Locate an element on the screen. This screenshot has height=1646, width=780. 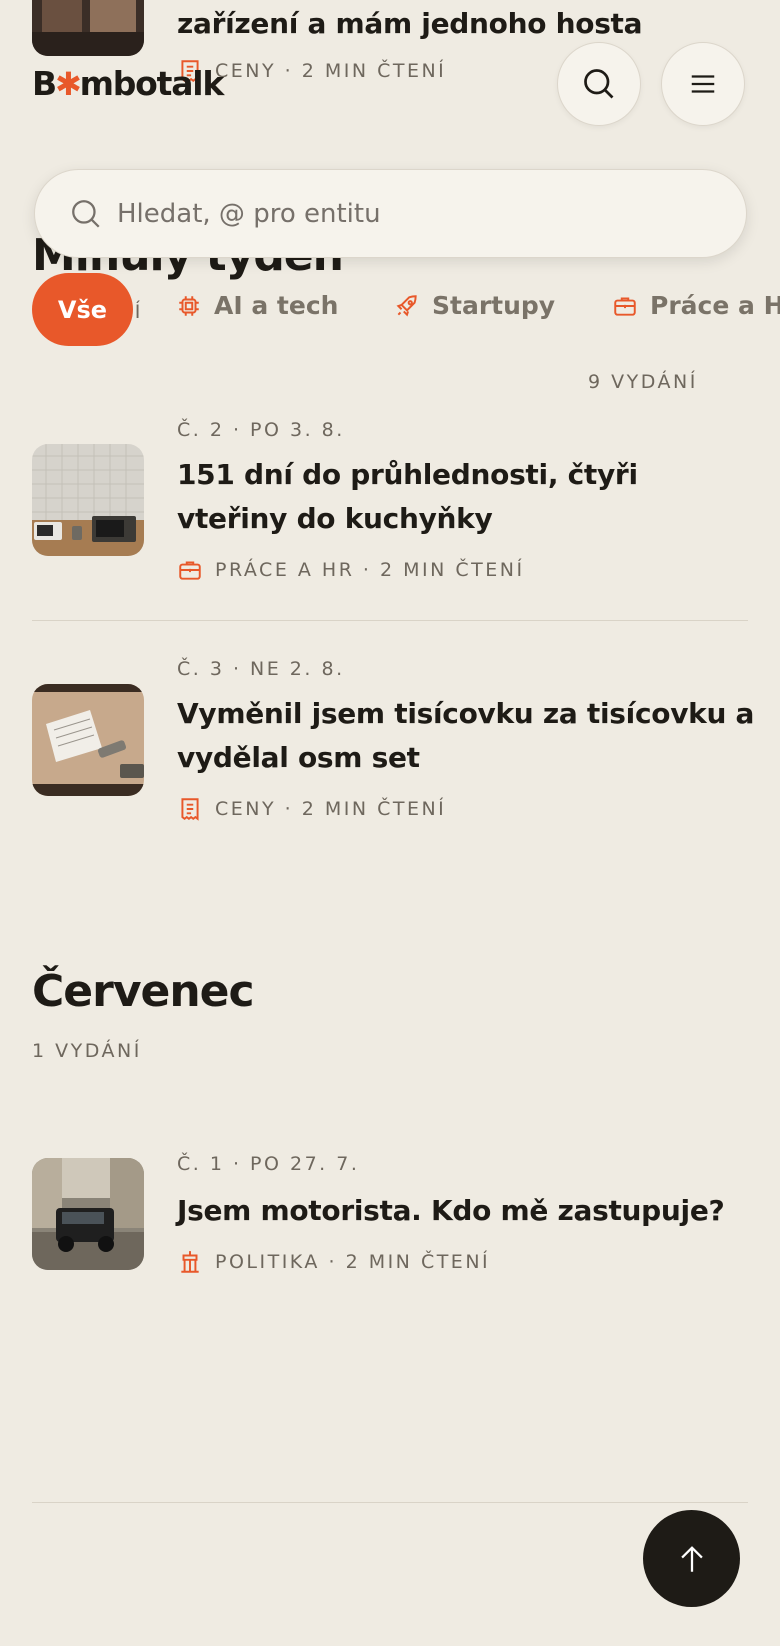
search-bar is located at coordinates (390, 213).